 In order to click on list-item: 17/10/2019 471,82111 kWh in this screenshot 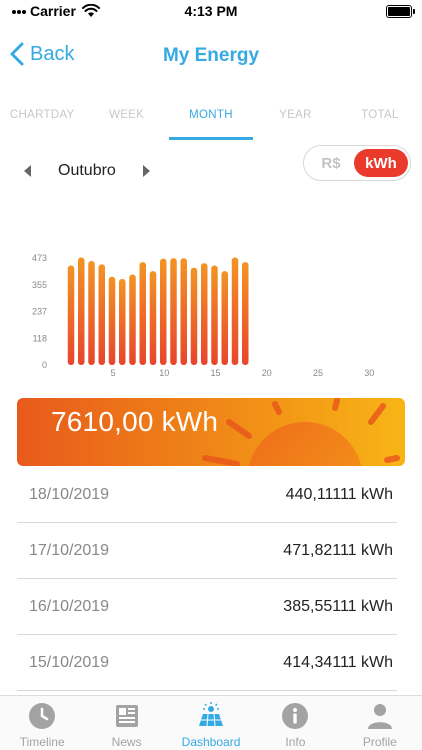, I will do `click(207, 551)`.